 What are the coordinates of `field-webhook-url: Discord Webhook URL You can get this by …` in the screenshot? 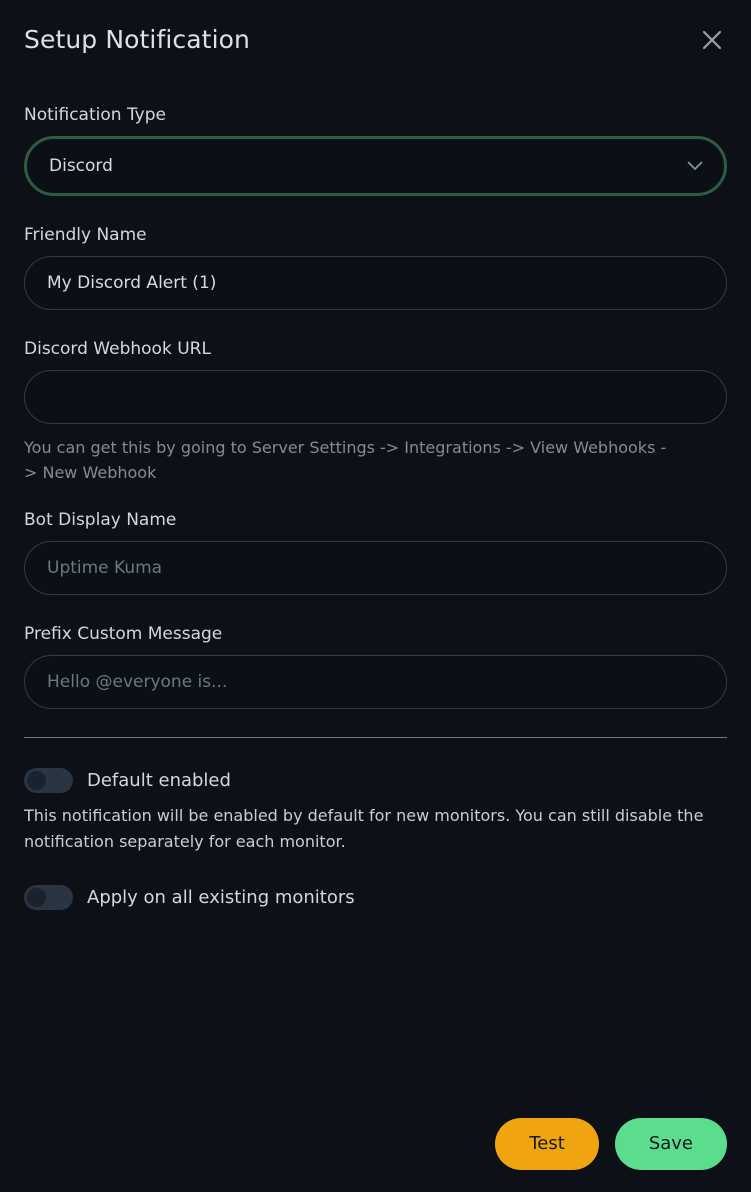 It's located at (375, 411).